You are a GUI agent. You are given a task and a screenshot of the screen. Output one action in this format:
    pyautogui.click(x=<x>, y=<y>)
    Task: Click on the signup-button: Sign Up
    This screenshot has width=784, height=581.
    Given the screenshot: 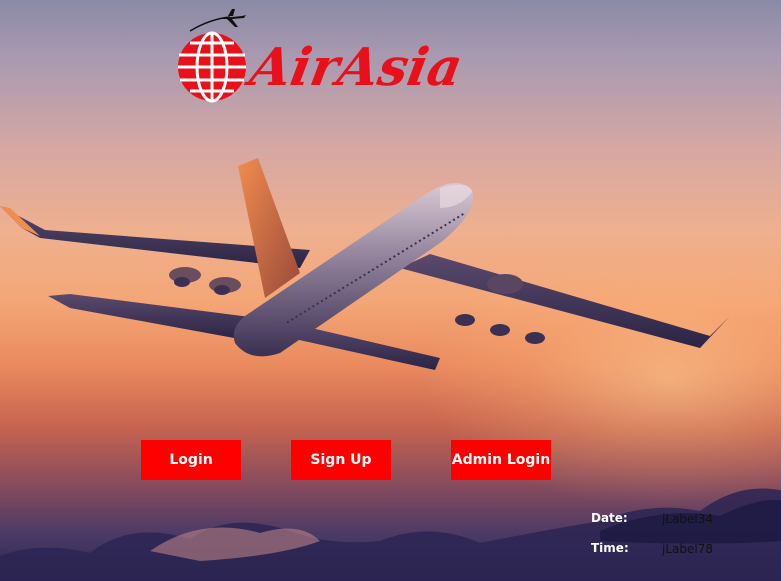 What is the action you would take?
    pyautogui.click(x=341, y=460)
    